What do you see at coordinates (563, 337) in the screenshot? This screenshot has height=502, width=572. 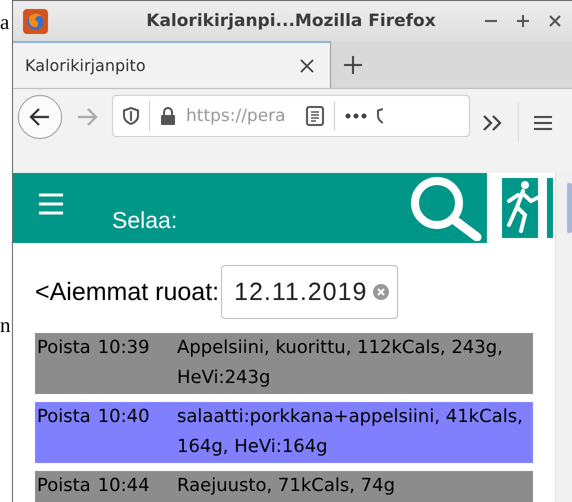 I see `scrollbar` at bounding box center [563, 337].